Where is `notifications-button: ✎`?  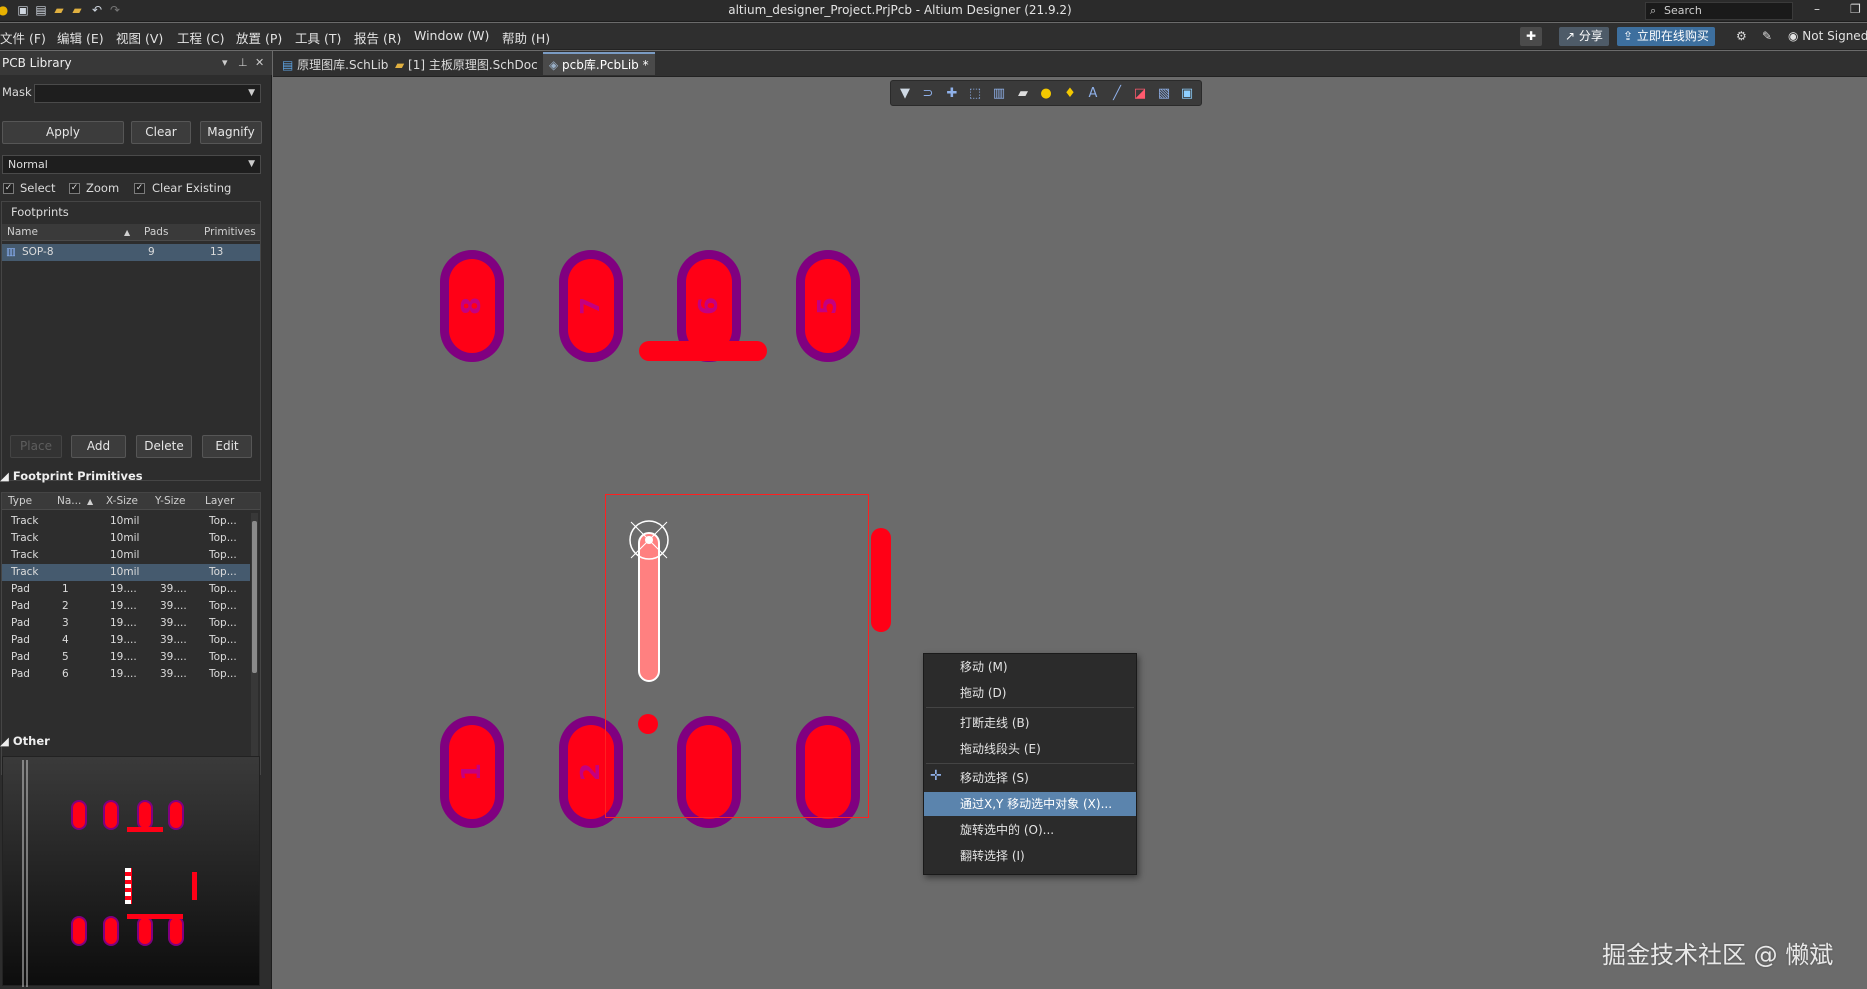 notifications-button: ✎ is located at coordinates (1767, 36).